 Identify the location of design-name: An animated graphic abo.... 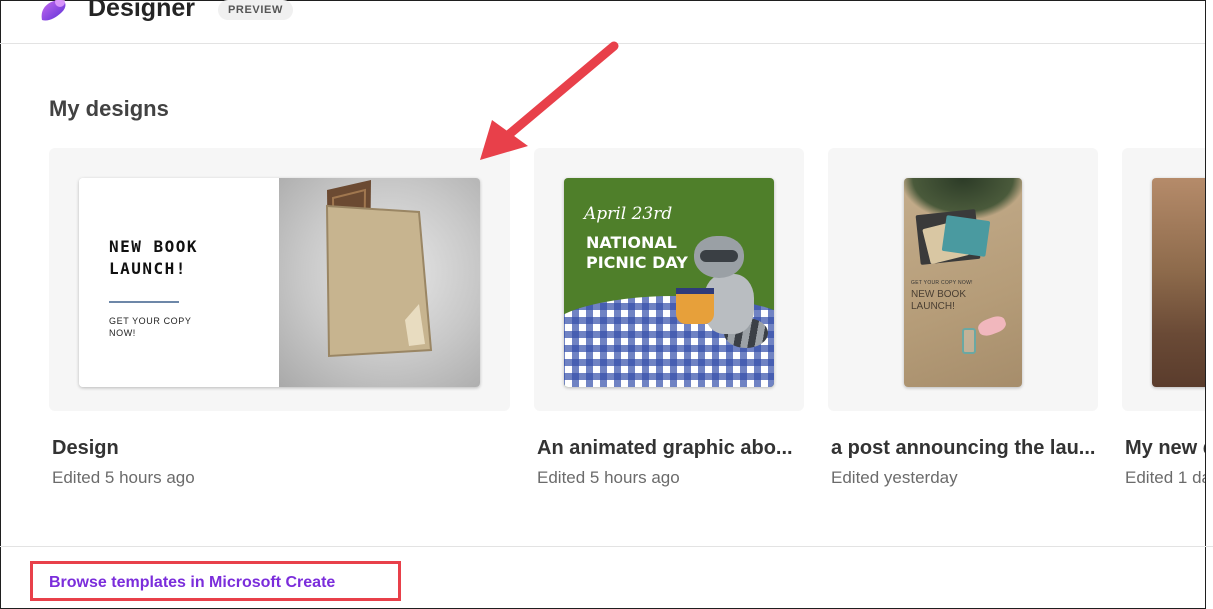
(668, 448).